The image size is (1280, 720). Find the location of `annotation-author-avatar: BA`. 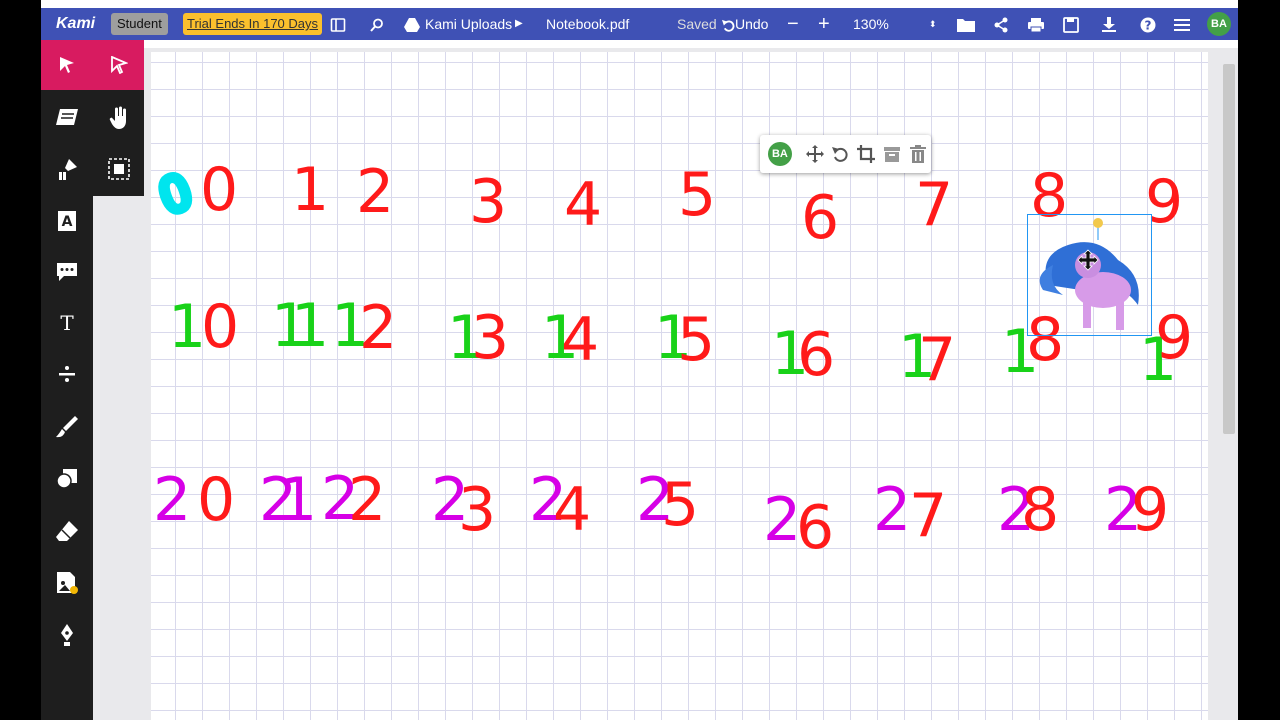

annotation-author-avatar: BA is located at coordinates (780, 154).